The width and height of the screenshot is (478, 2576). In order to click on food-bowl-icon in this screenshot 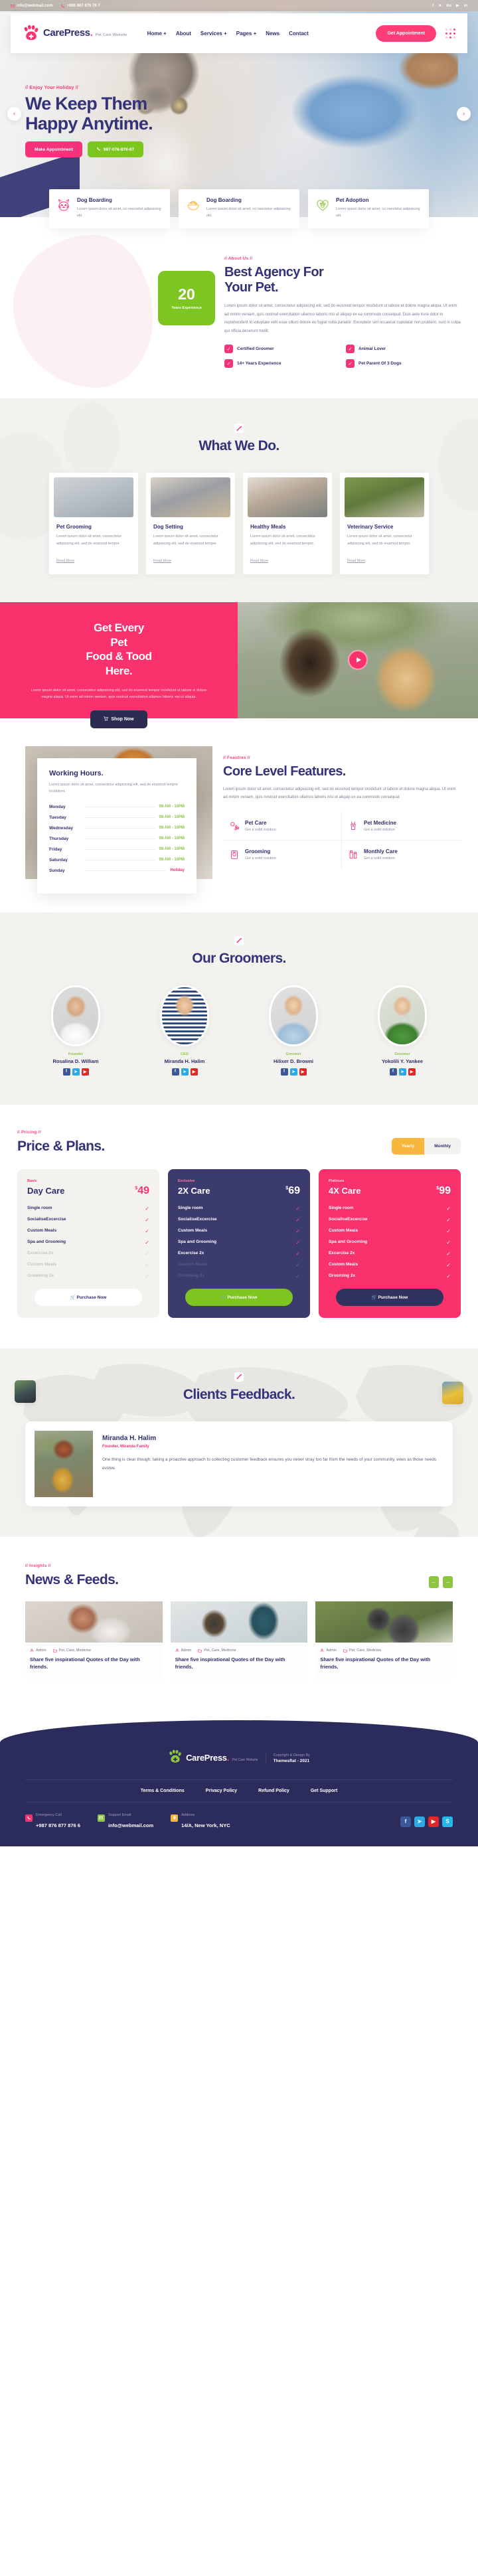, I will do `click(193, 205)`.